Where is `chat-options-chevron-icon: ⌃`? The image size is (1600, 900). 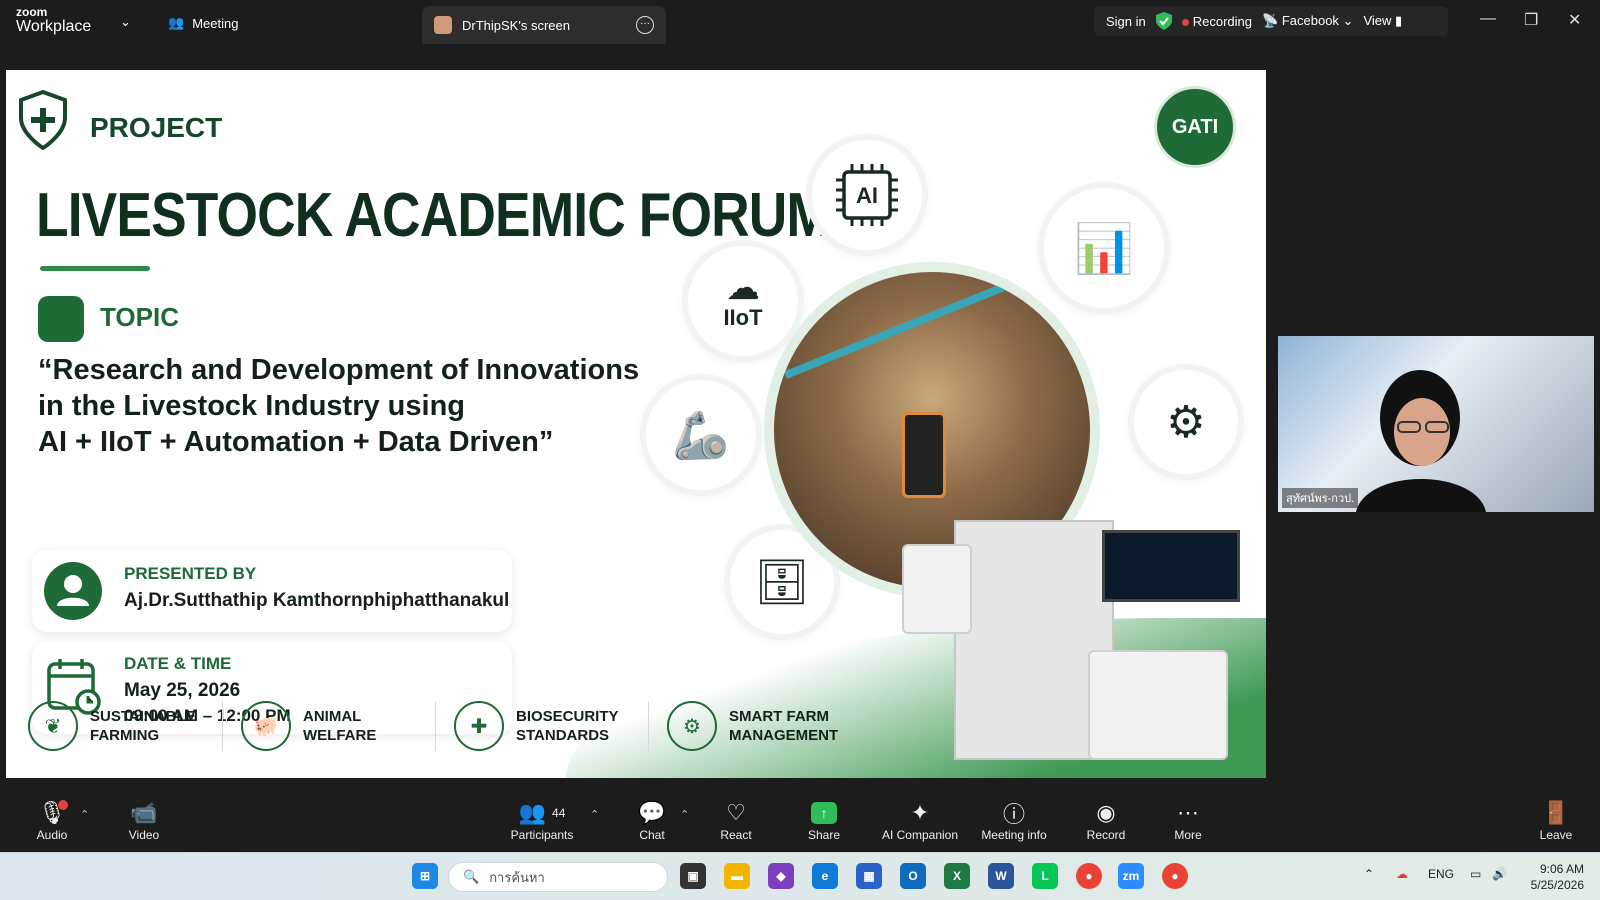 chat-options-chevron-icon: ⌃ is located at coordinates (684, 814).